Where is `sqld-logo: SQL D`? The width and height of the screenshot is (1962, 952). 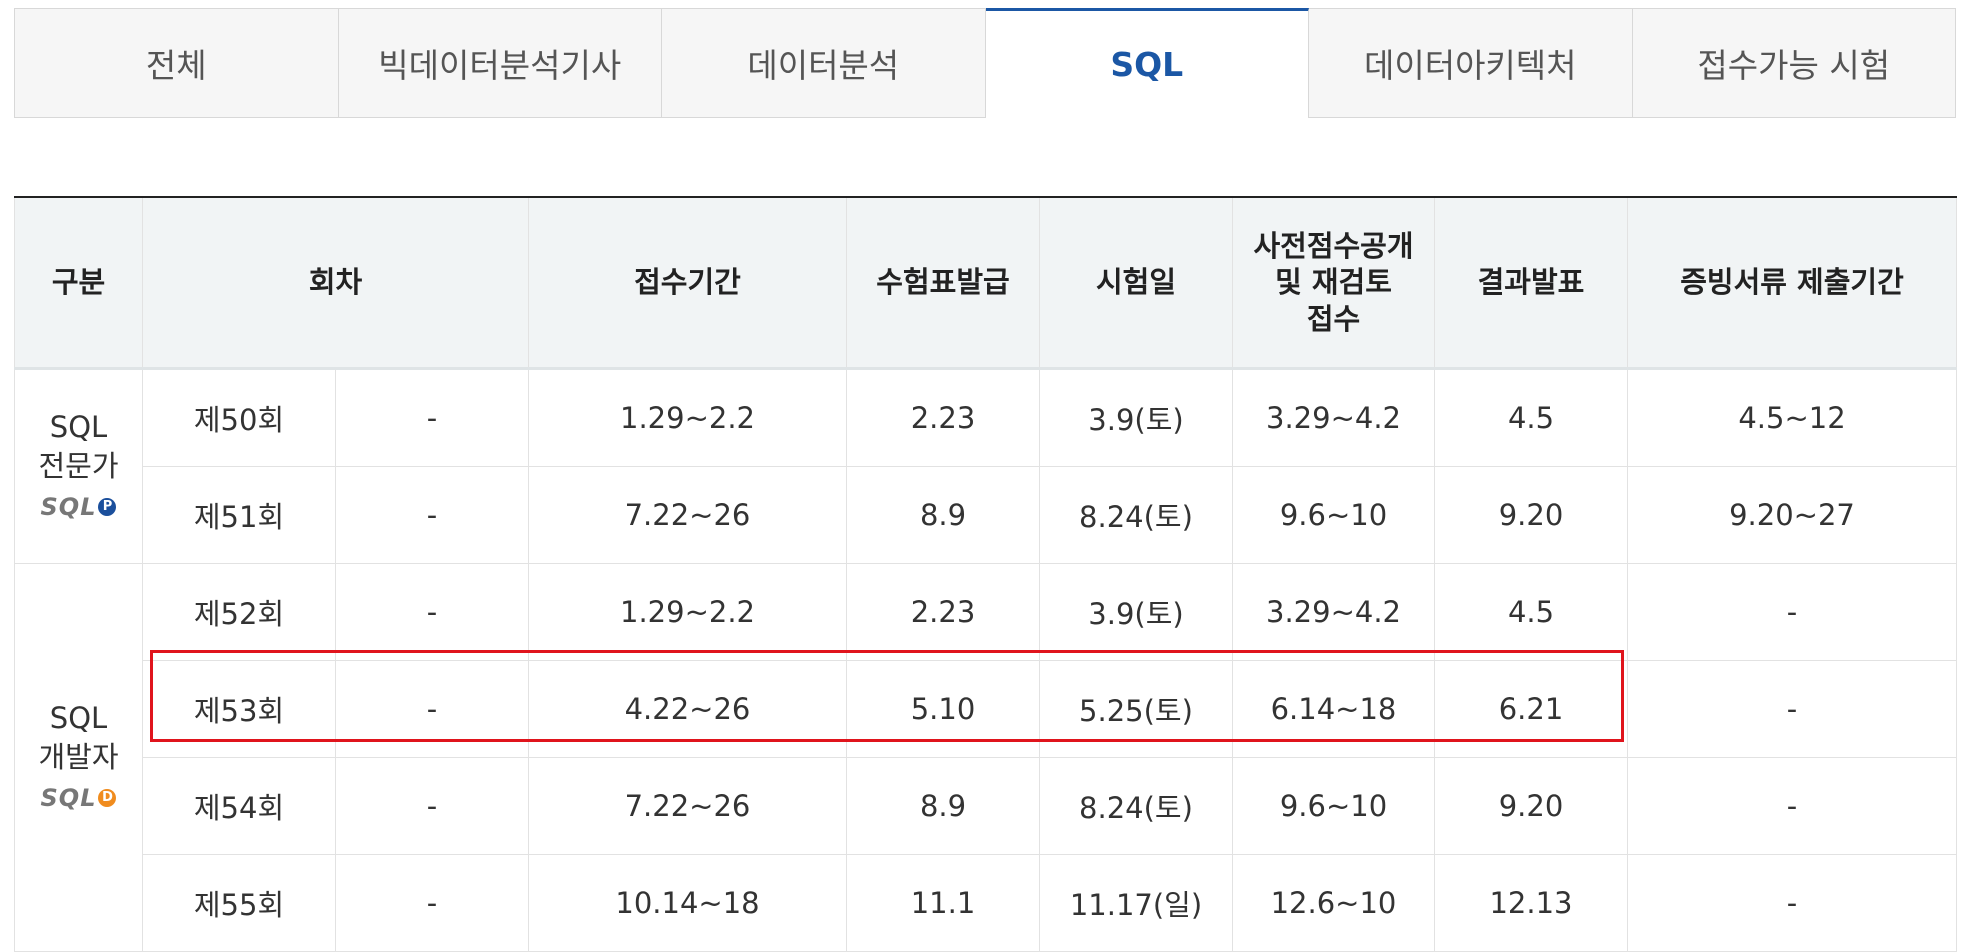 sqld-logo: SQL D is located at coordinates (79, 798).